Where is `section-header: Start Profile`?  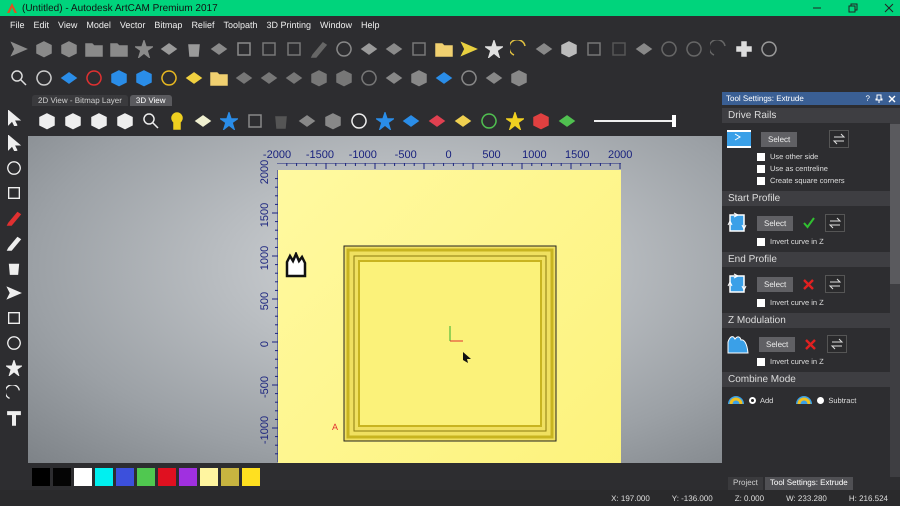 section-header: Start Profile is located at coordinates (806, 198).